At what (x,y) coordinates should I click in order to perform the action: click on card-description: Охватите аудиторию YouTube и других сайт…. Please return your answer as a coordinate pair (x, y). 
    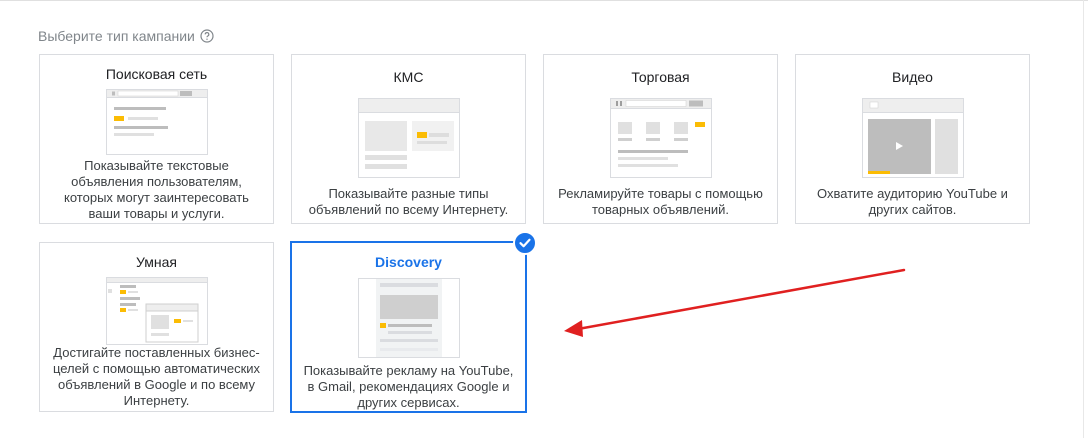
    Looking at the image, I should click on (912, 201).